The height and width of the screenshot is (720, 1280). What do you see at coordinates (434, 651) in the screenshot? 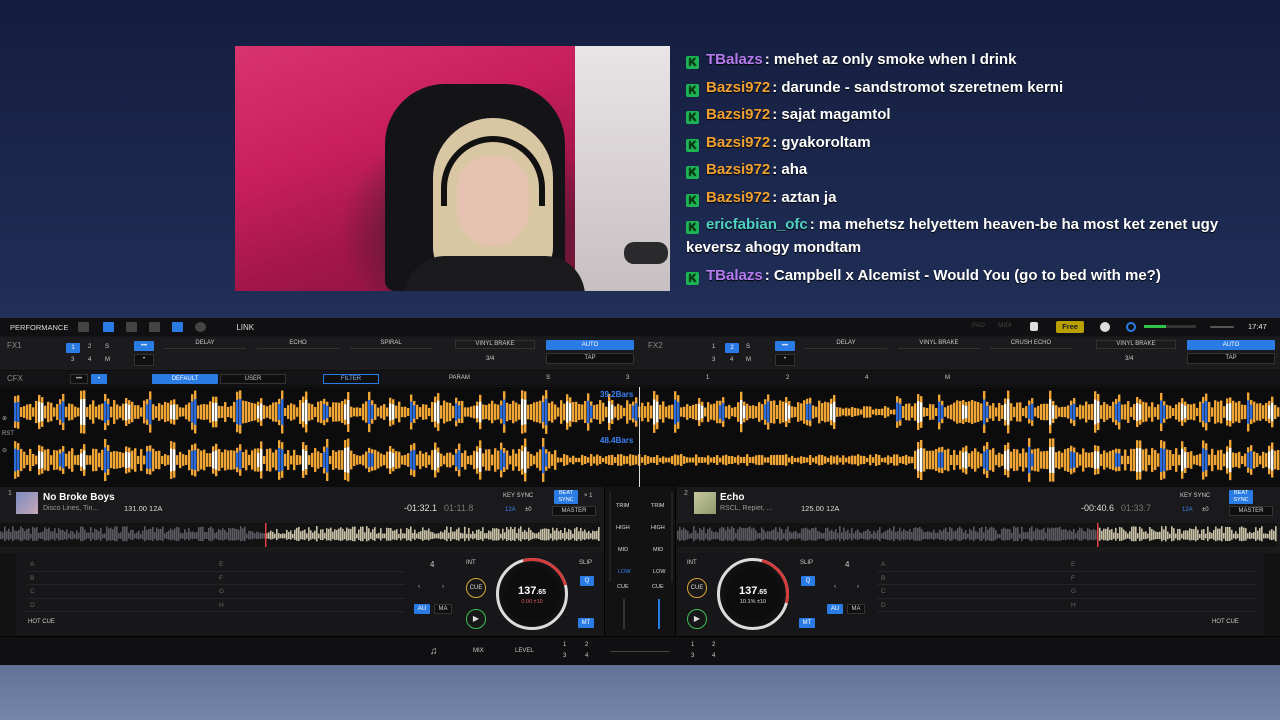
I see `headphone-icon: ♫` at bounding box center [434, 651].